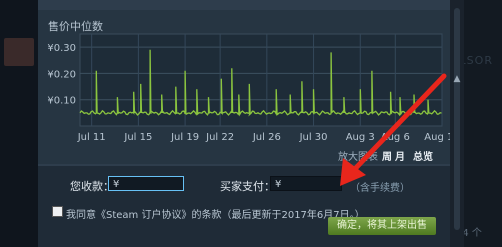 This screenshot has height=247, width=502. I want to click on item-thumbnail, so click(19, 52).